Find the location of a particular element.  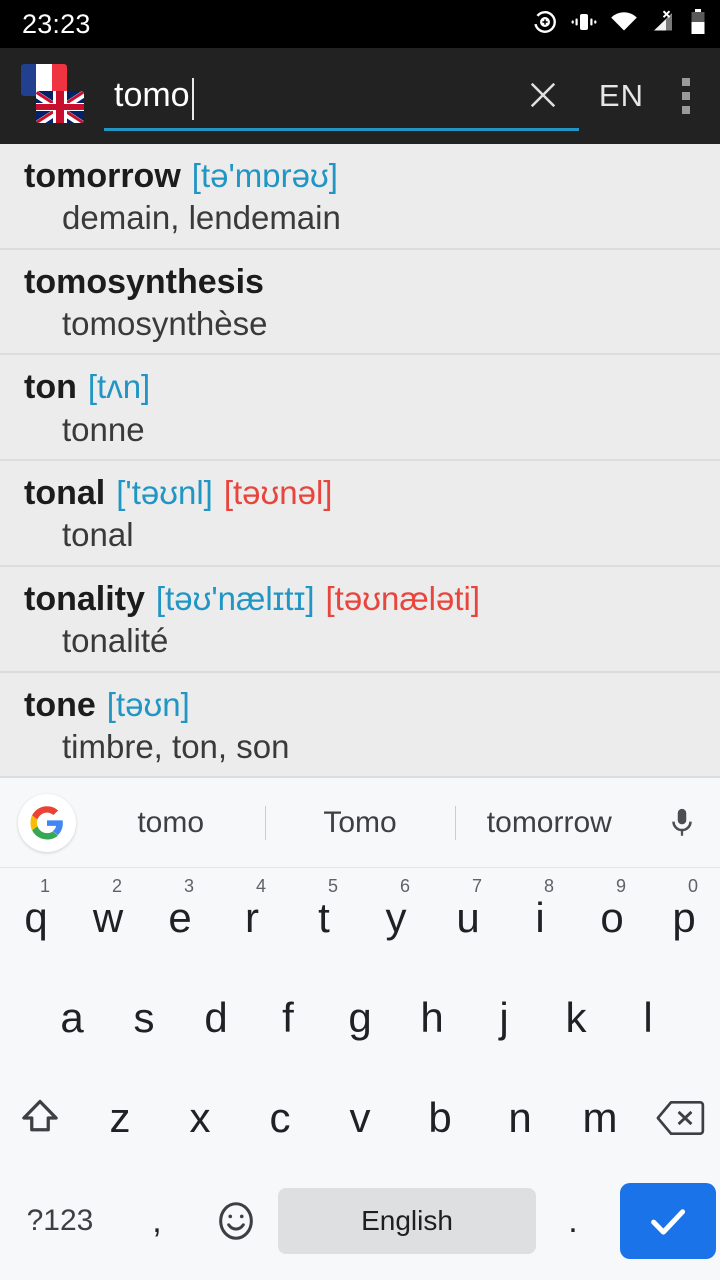

key-t: 5t is located at coordinates (324, 918).